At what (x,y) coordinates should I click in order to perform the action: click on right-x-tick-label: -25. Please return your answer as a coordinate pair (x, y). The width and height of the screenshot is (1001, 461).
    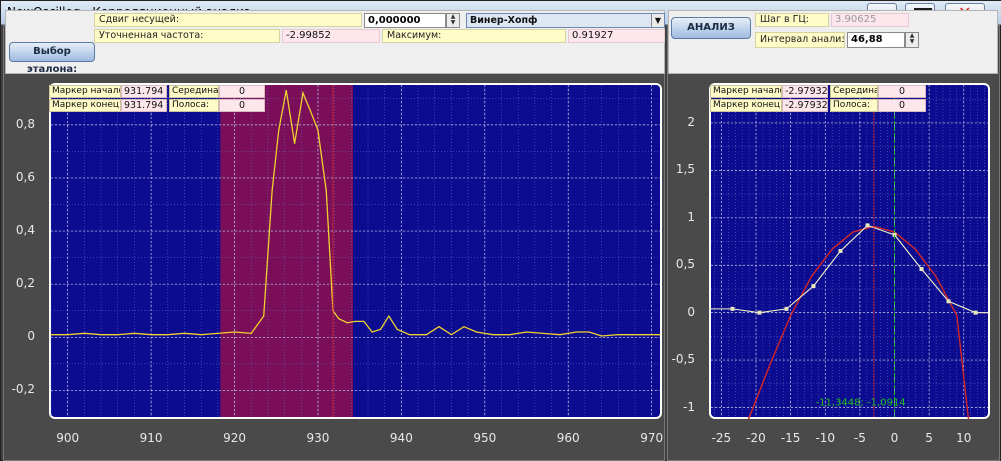
    Looking at the image, I should click on (721, 438).